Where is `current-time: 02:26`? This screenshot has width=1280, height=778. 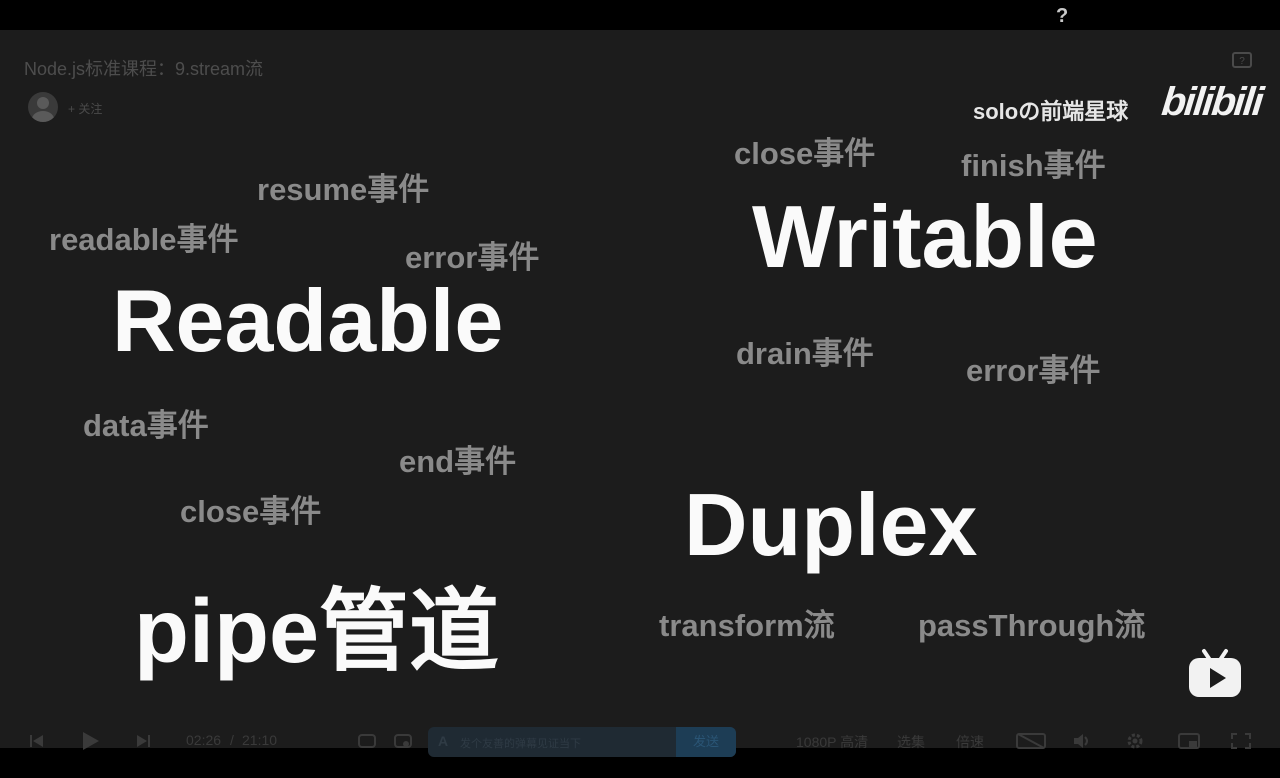
current-time: 02:26 is located at coordinates (204, 740).